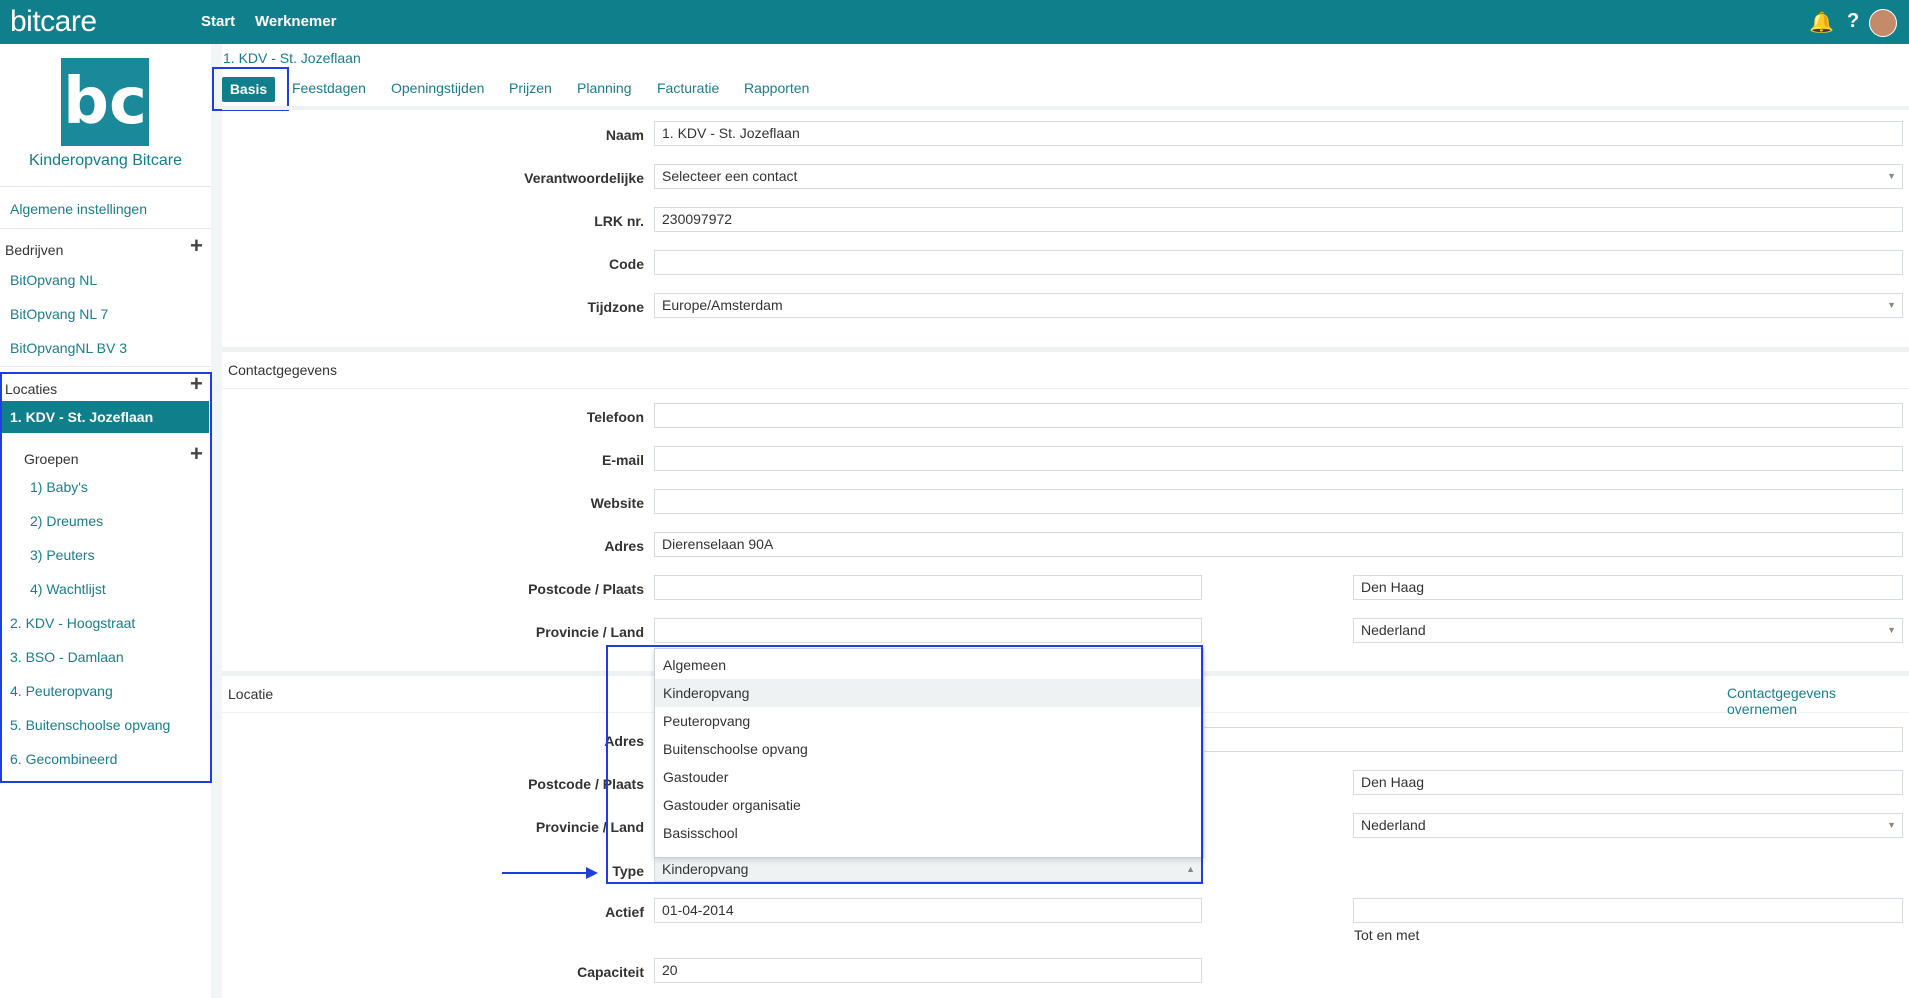 This screenshot has width=1909, height=998. I want to click on annotation-arrow-head, so click(592, 873).